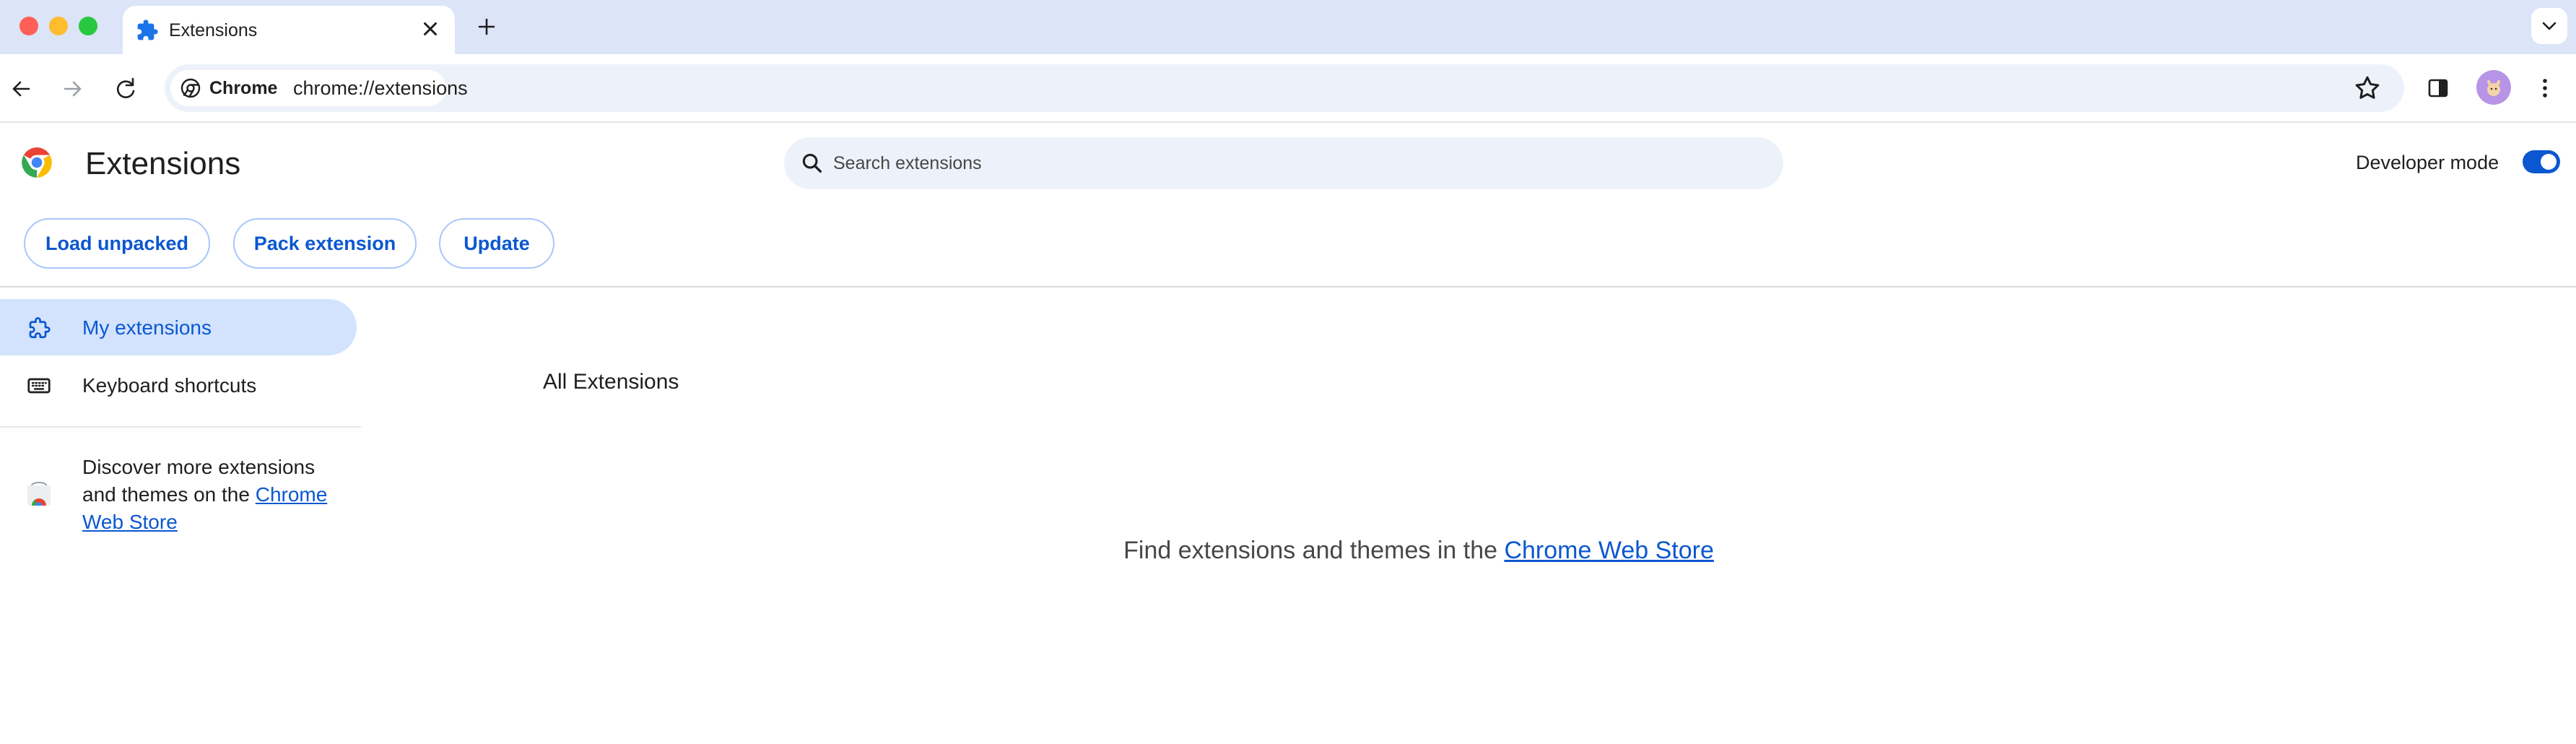 The width and height of the screenshot is (2576, 744). Describe the element at coordinates (430, 29) in the screenshot. I see `close-tab-icon` at that location.